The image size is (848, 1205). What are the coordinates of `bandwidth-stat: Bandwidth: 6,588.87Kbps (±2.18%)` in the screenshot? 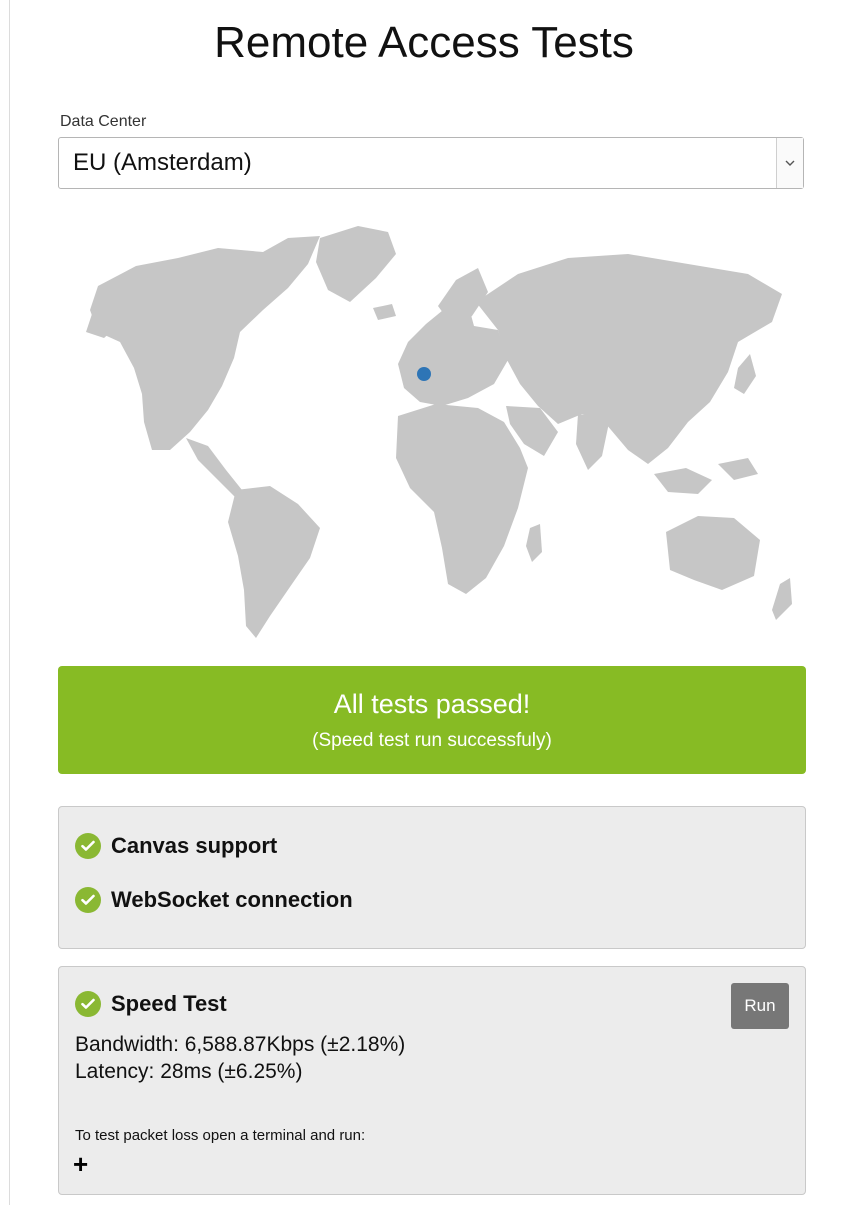 It's located at (240, 1044).